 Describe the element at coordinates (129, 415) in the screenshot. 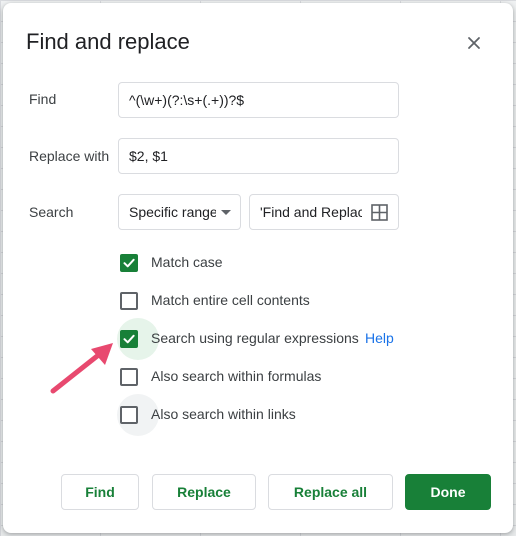

I see `search-links-checkbox` at that location.